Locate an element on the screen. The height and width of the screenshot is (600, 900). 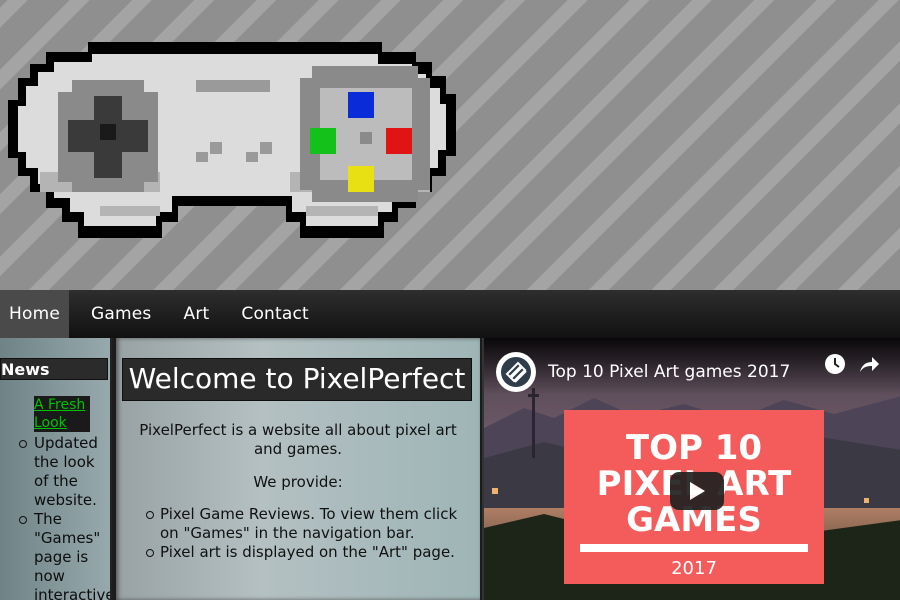
channel-logo-icon is located at coordinates (516, 372).